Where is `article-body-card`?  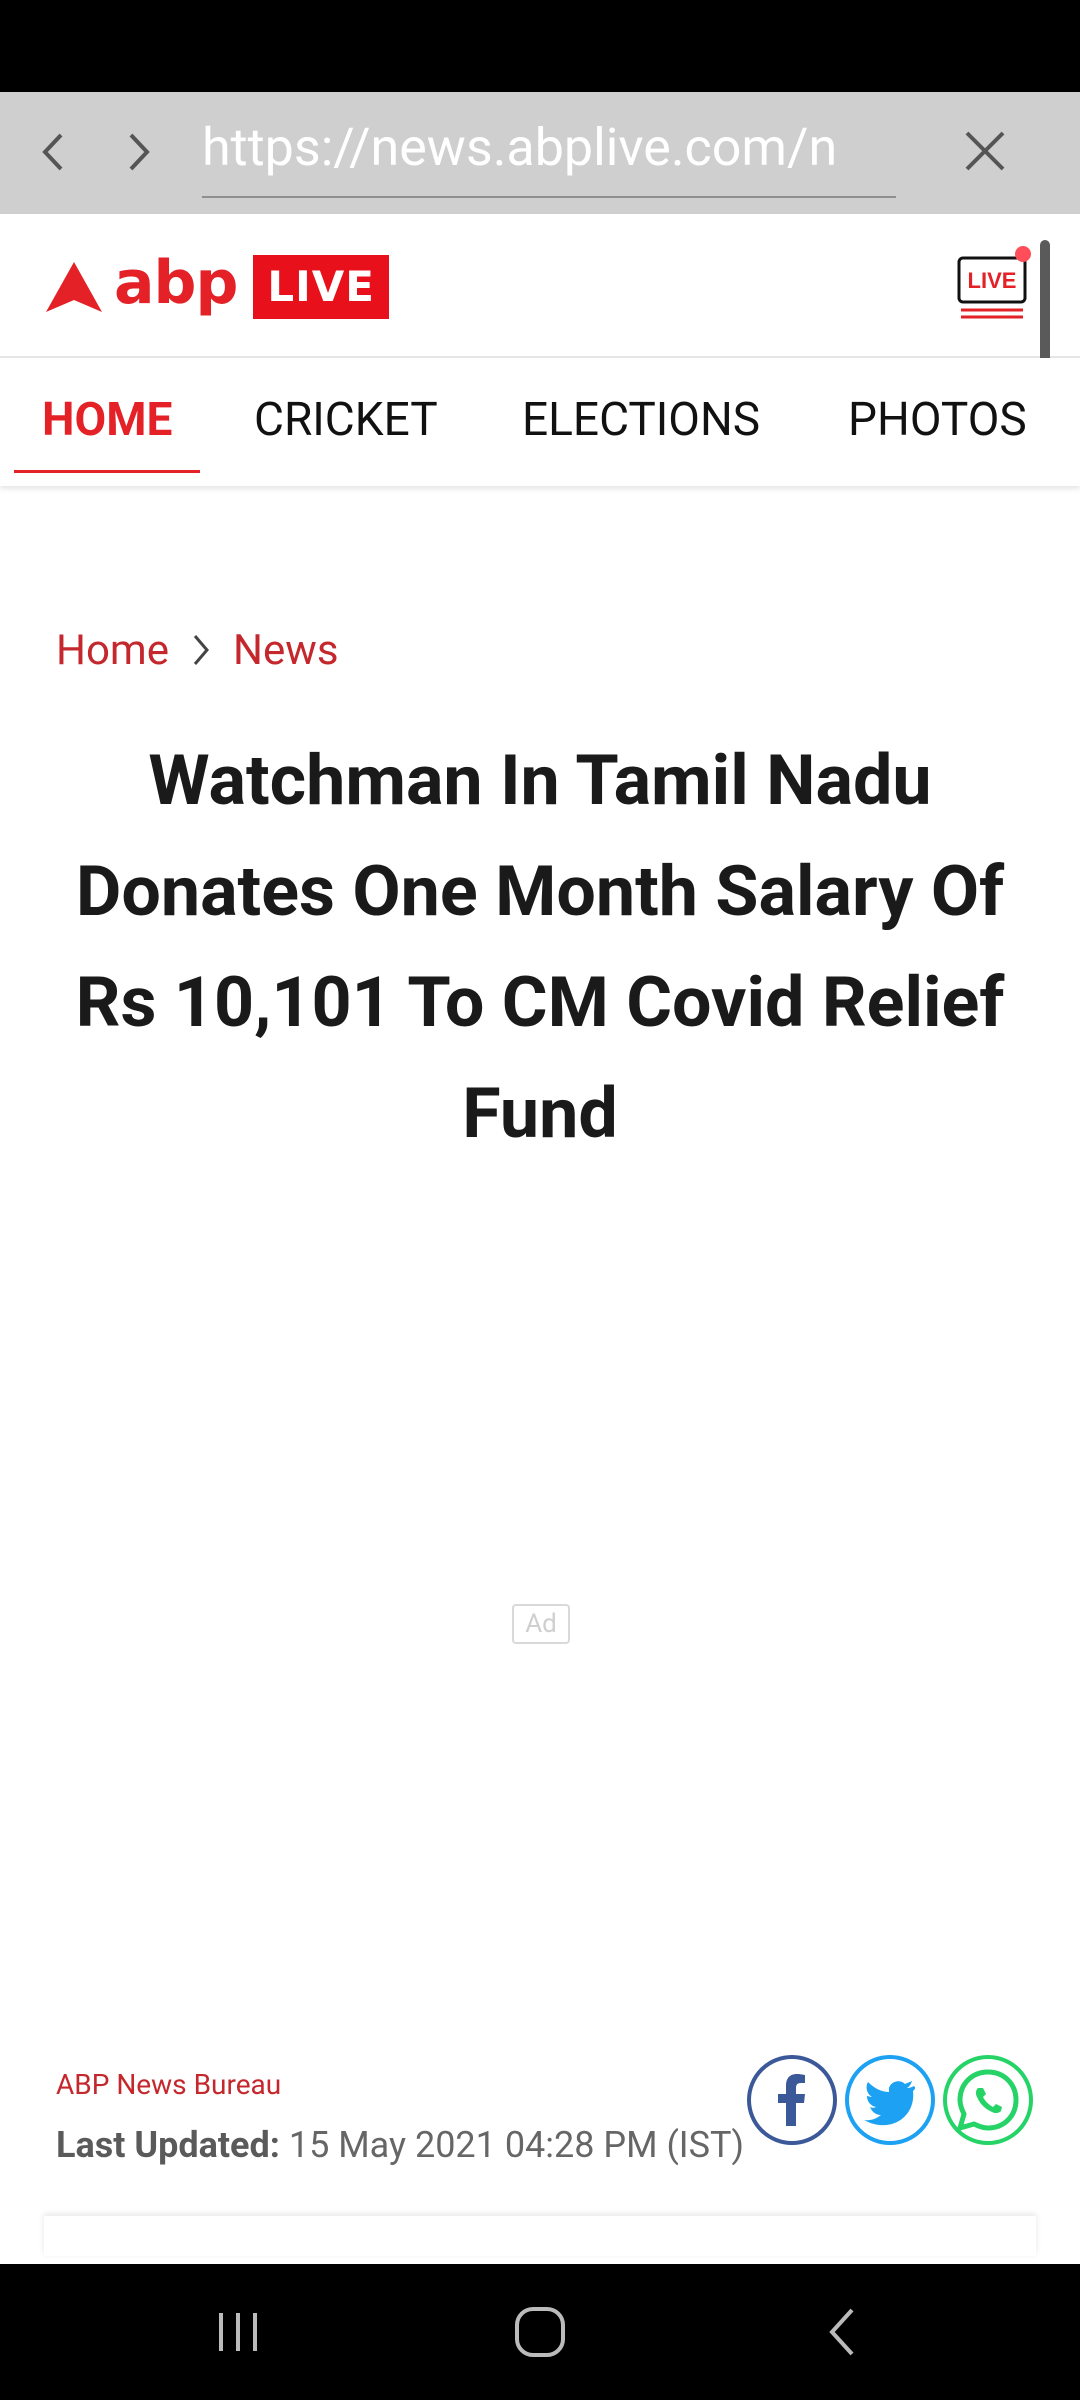
article-body-card is located at coordinates (540, 2236).